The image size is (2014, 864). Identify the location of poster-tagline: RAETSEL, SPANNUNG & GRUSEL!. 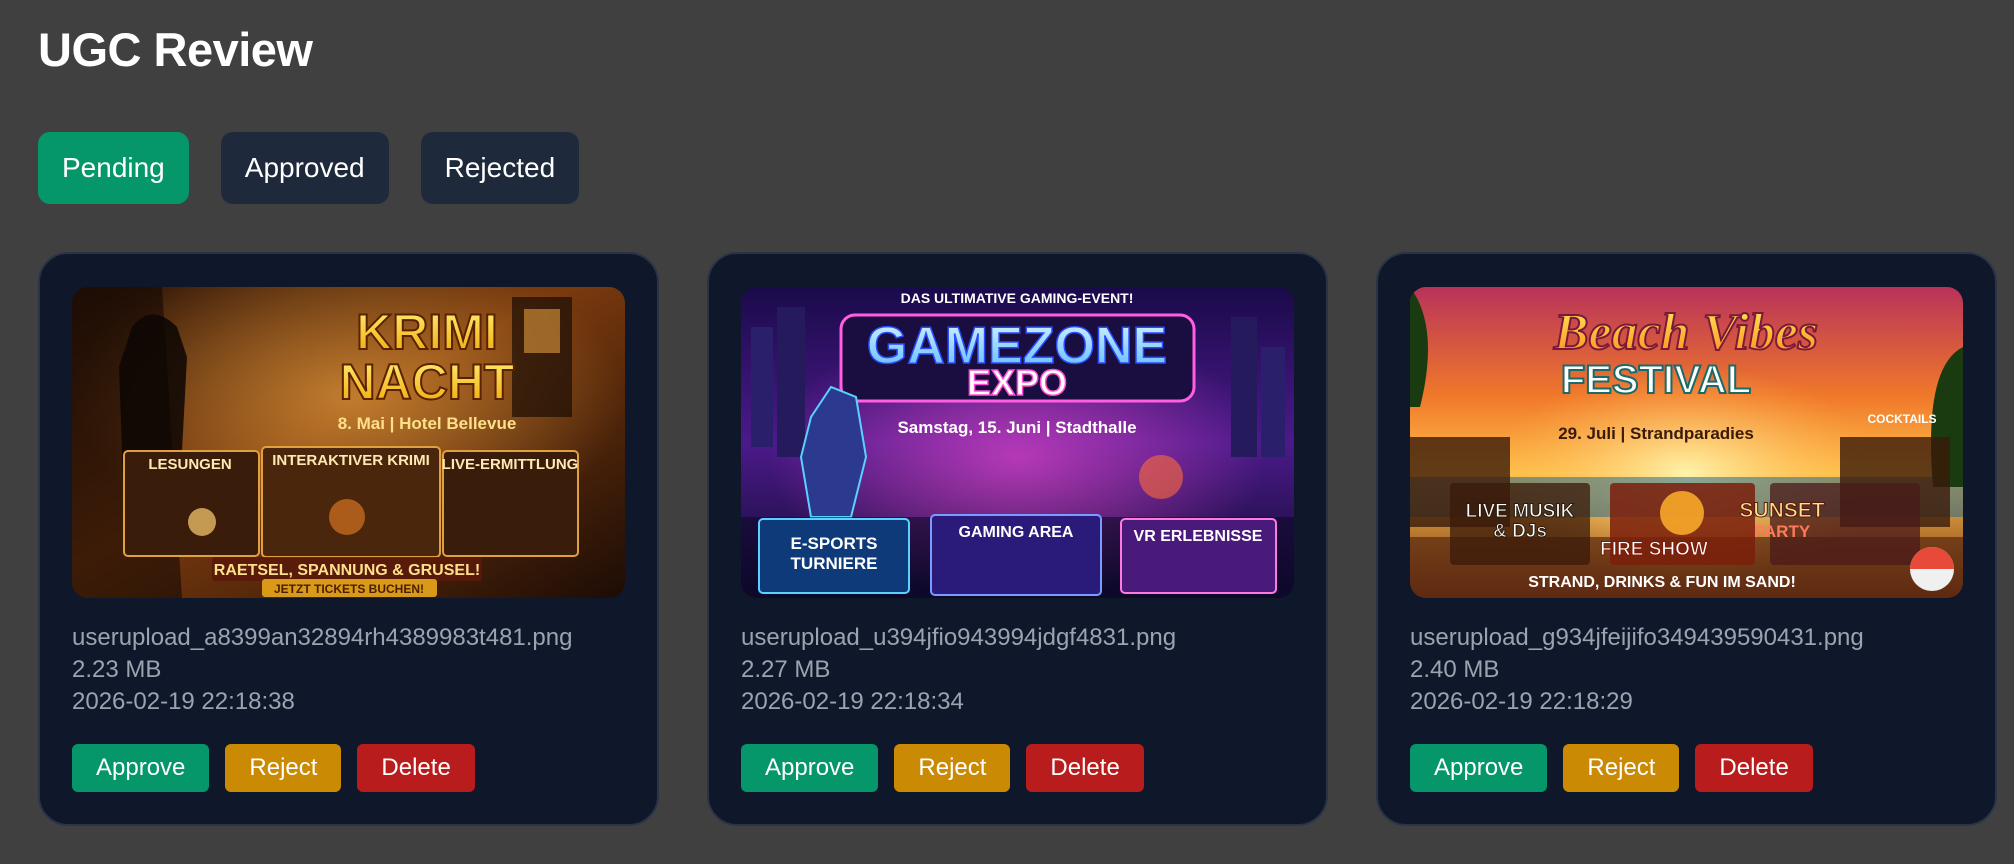
(347, 570).